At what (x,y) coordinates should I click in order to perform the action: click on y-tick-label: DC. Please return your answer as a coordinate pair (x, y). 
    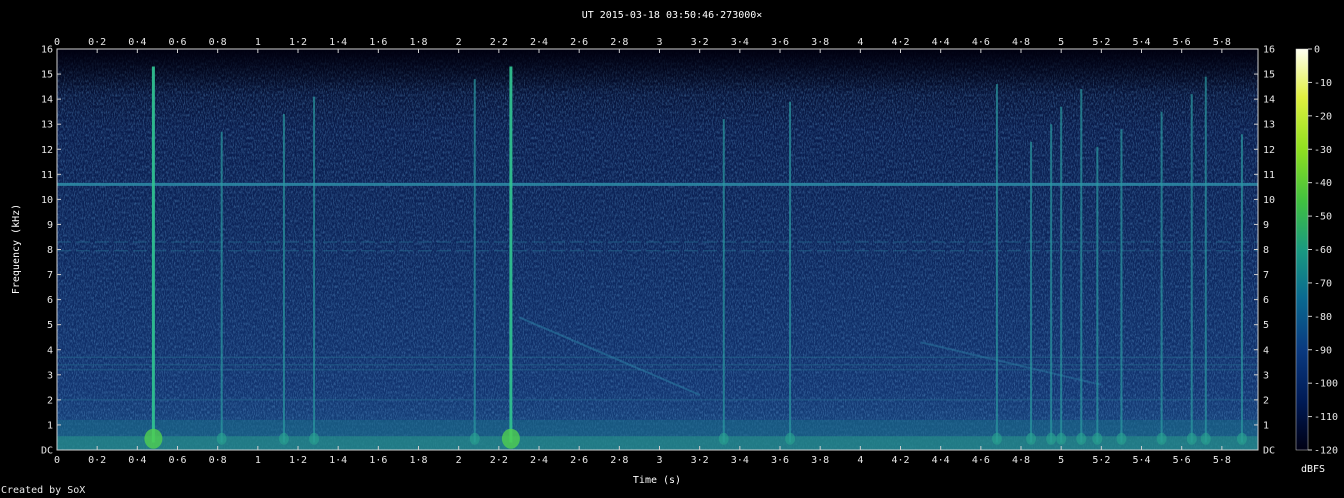
    Looking at the image, I should click on (47, 451).